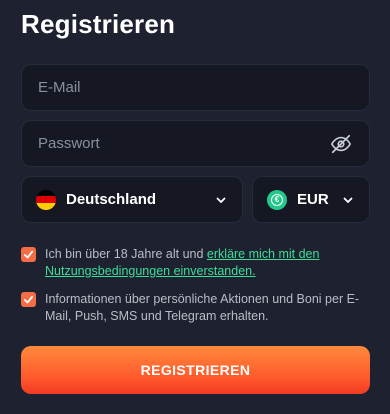 This screenshot has width=390, height=414. What do you see at coordinates (98, 24) in the screenshot?
I see `page-title: Registrieren` at bounding box center [98, 24].